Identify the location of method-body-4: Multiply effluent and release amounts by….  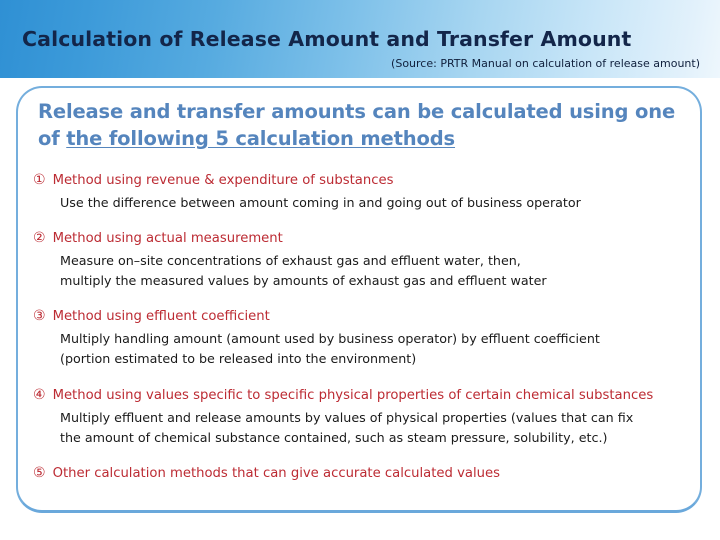
(371, 428).